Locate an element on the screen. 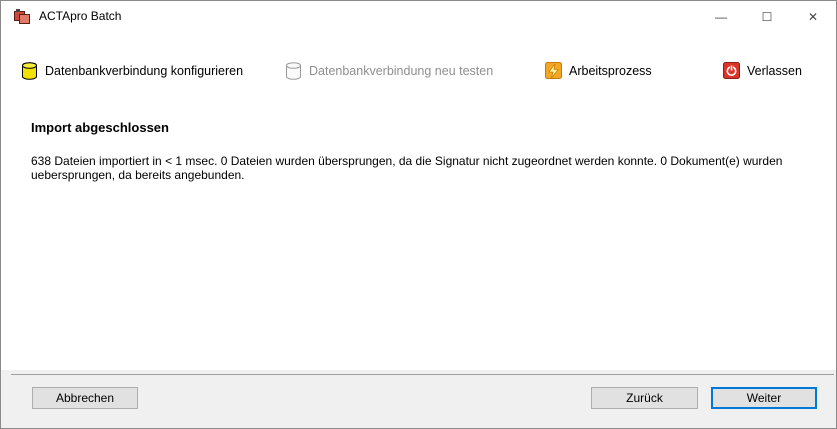 The width and height of the screenshot is (837, 429). exit-label: Verlassen is located at coordinates (774, 71).